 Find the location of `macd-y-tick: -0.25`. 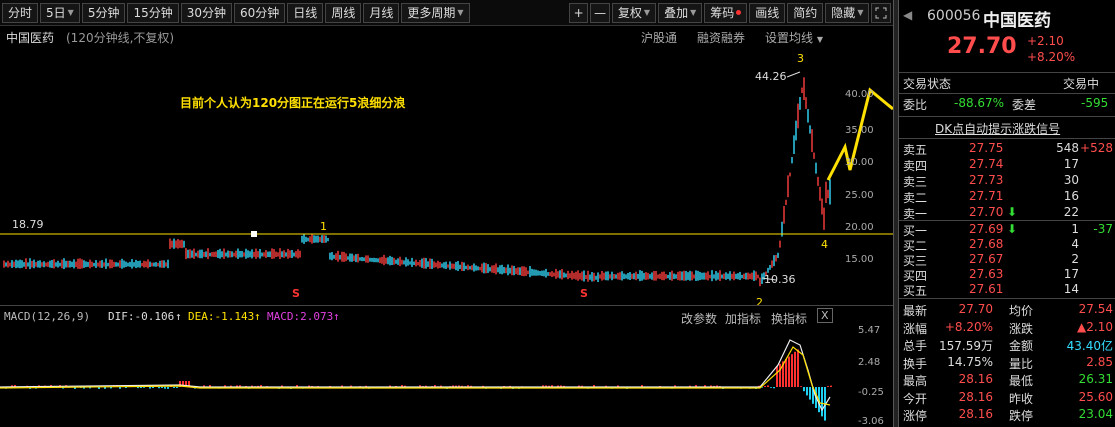

macd-y-tick: -0.25 is located at coordinates (871, 392).